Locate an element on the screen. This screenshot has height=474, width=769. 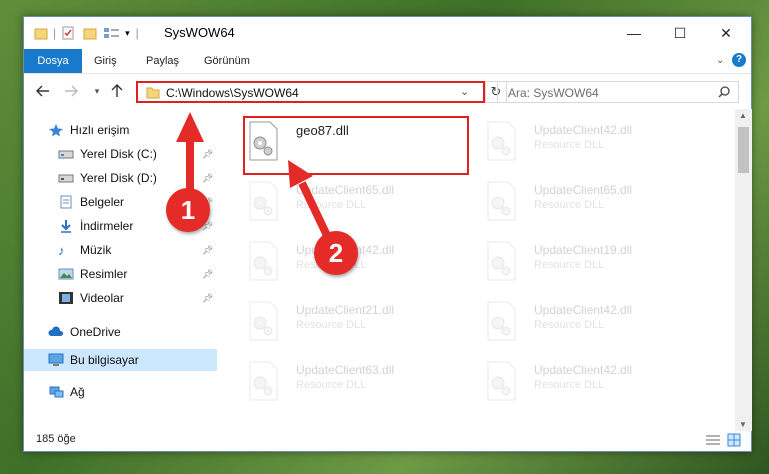
step-marker-1: 1 is located at coordinates (188, 210).